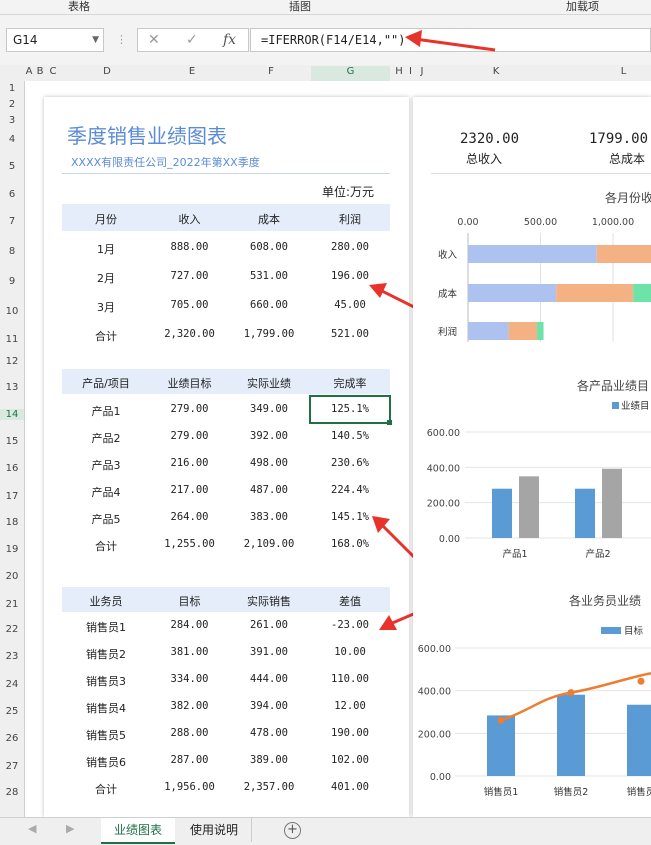 The image size is (651, 845). Describe the element at coordinates (79, 7) in the screenshot. I see `ribbon-group-table: 表格` at that location.